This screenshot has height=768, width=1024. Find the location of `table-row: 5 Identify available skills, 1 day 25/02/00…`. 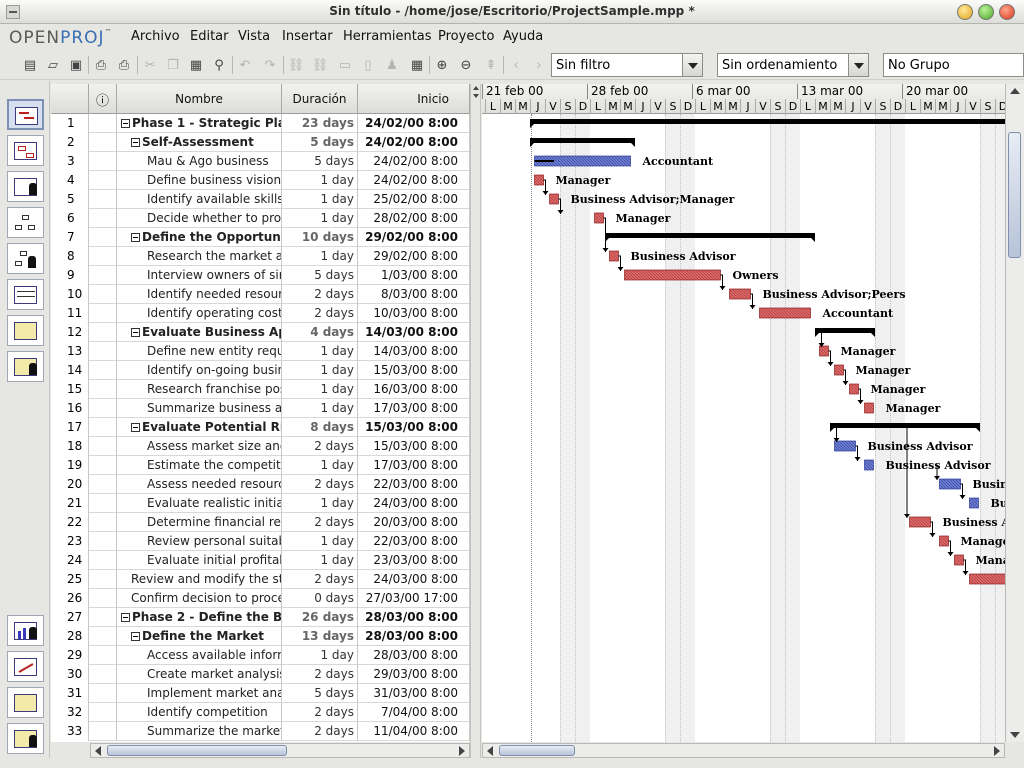

table-row: 5 Identify available skills, 1 day 25/02/00… is located at coordinates (260, 199).